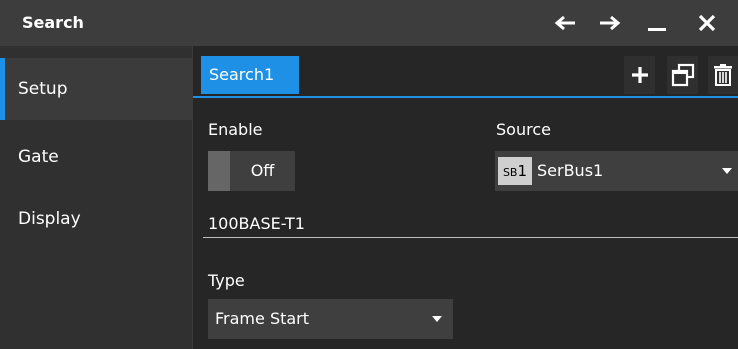 The image size is (738, 349). I want to click on back-button, so click(565, 23).